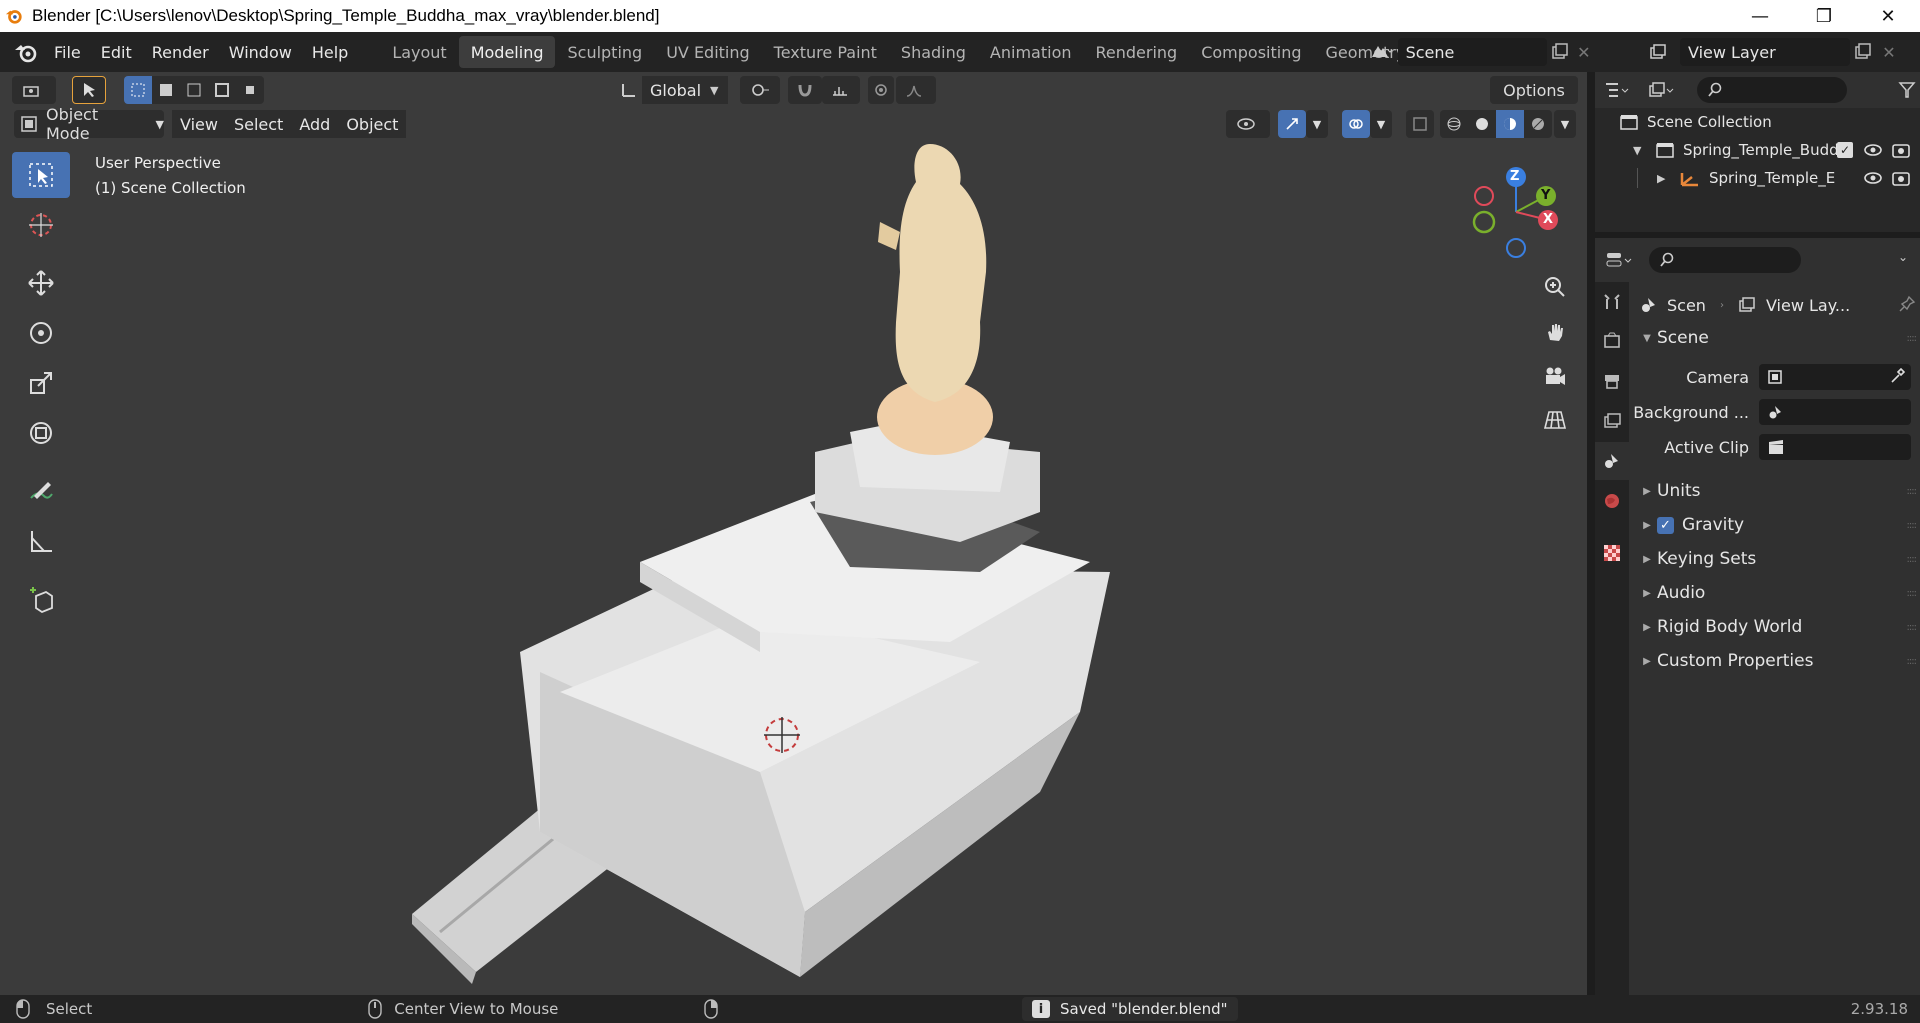 The height and width of the screenshot is (1023, 1920). What do you see at coordinates (881, 90) in the screenshot?
I see `proportional-edit-icon` at bounding box center [881, 90].